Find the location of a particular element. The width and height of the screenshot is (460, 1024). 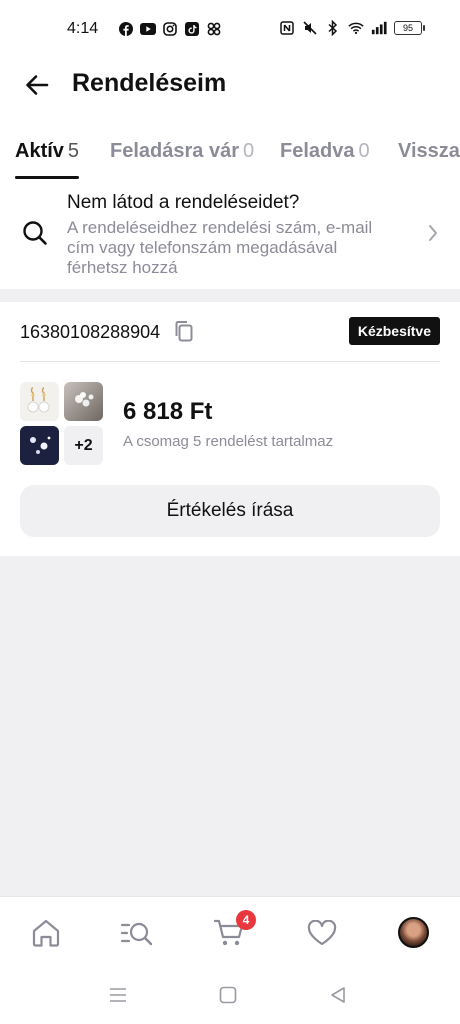

nfc-icon is located at coordinates (287, 28).